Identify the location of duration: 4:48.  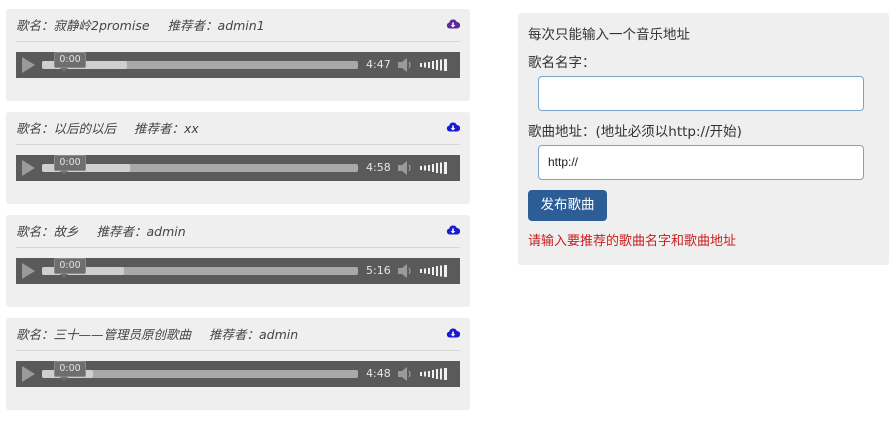
(378, 373).